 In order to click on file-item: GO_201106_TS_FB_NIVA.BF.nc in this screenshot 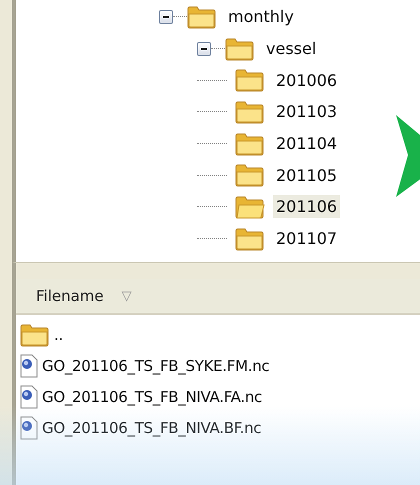, I will do `click(152, 427)`.